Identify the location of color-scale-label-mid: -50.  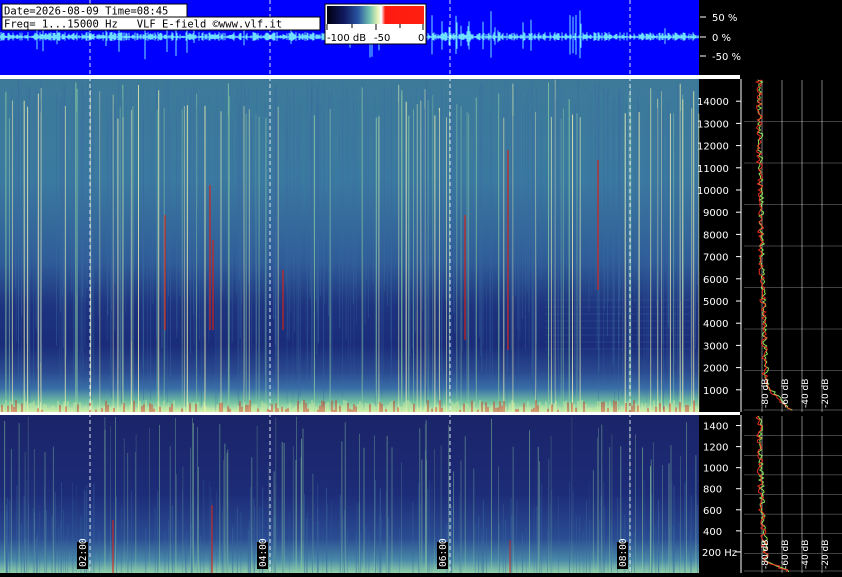
(382, 38).